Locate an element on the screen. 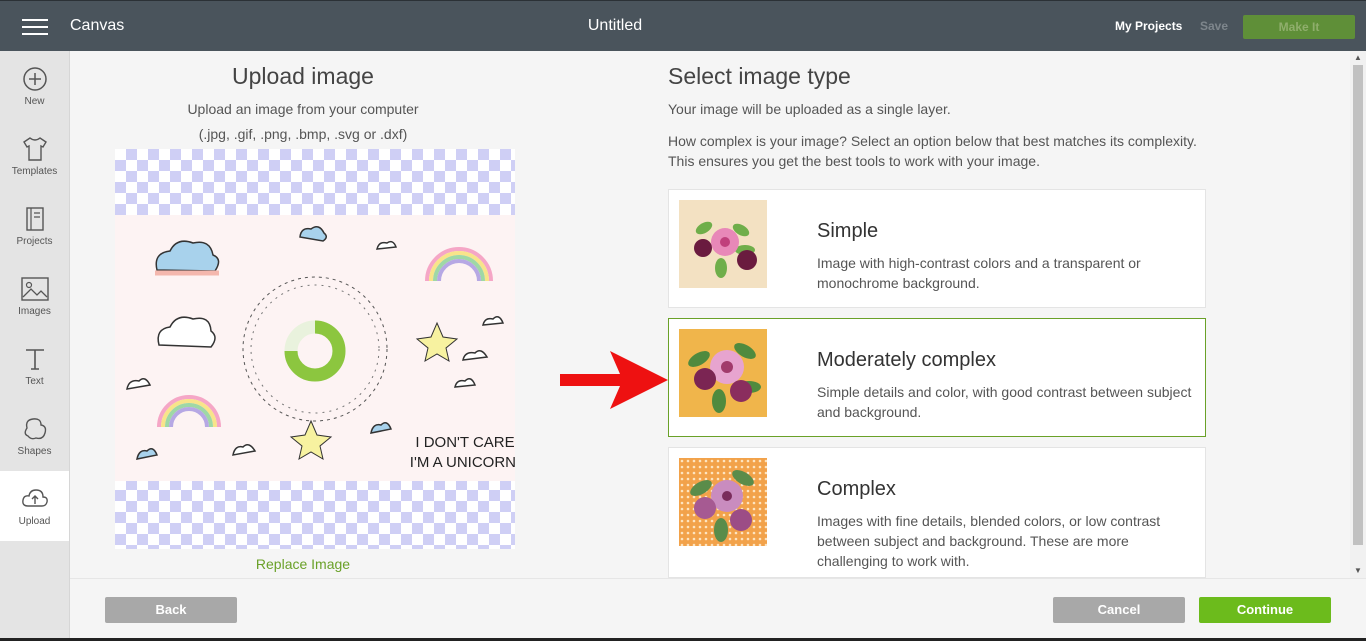  moderate-flower-thumbnail is located at coordinates (723, 373).